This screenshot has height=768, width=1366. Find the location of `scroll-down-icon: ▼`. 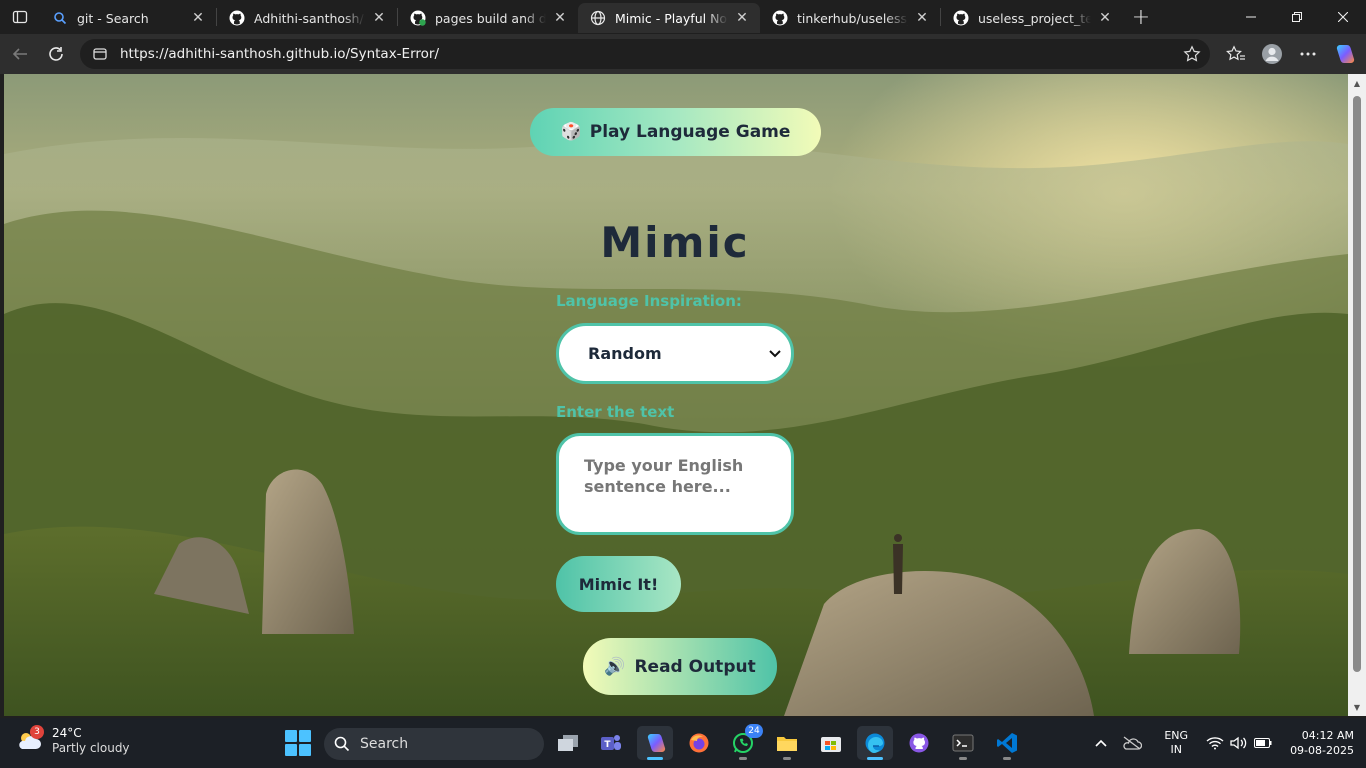

scroll-down-icon: ▼ is located at coordinates (1357, 707).